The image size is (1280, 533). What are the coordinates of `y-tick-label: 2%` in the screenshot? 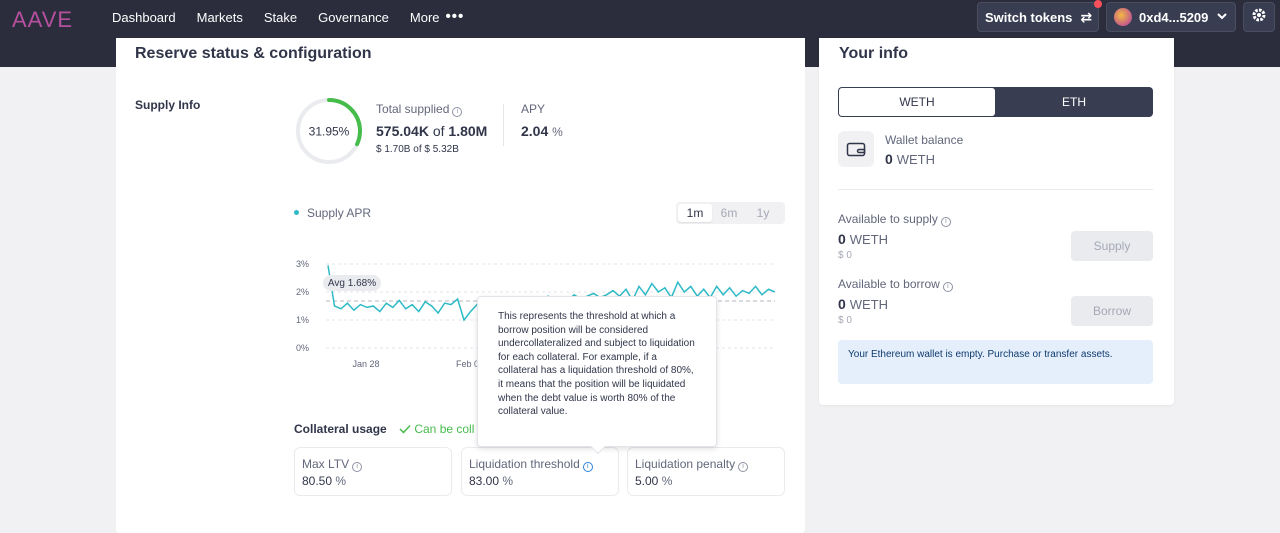 It's located at (302, 292).